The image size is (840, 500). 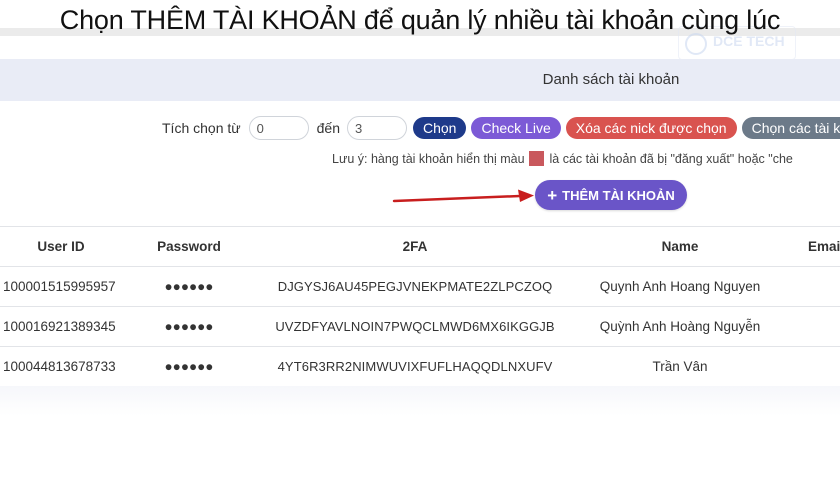 I want to click on watermark-mark, so click(x=696, y=44).